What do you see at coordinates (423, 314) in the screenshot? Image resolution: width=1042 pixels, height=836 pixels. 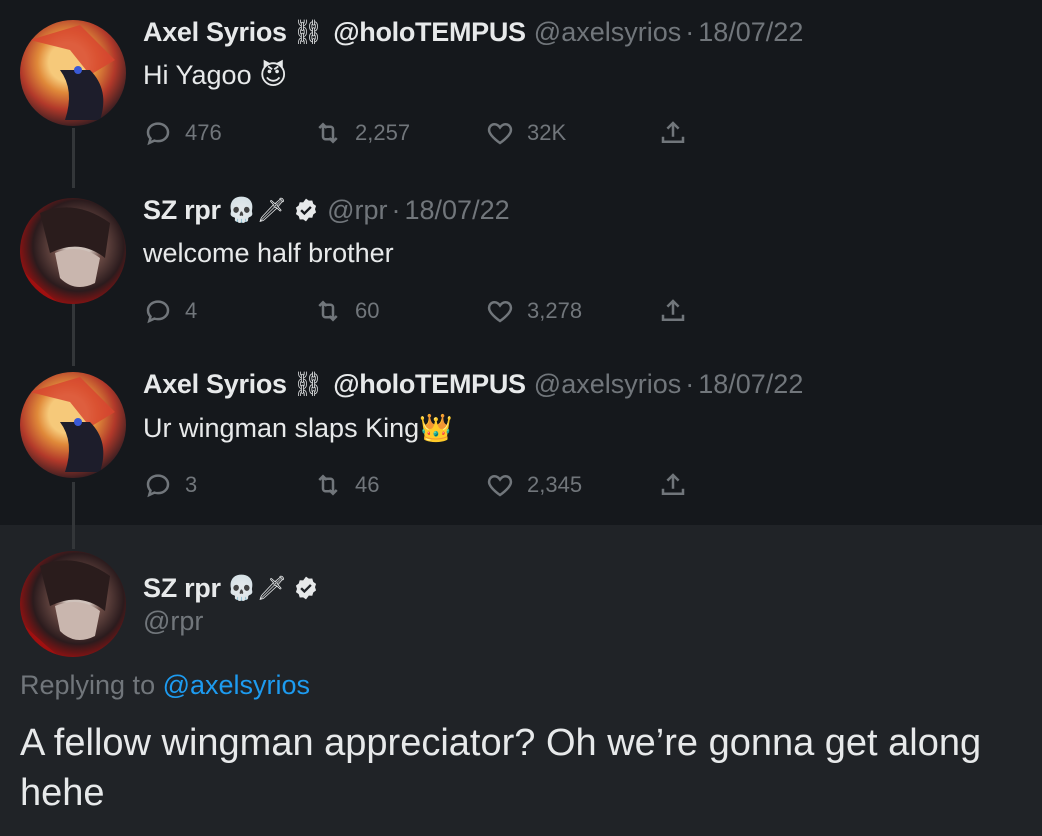 I see `tweet-actions: 4 60 3,278` at bounding box center [423, 314].